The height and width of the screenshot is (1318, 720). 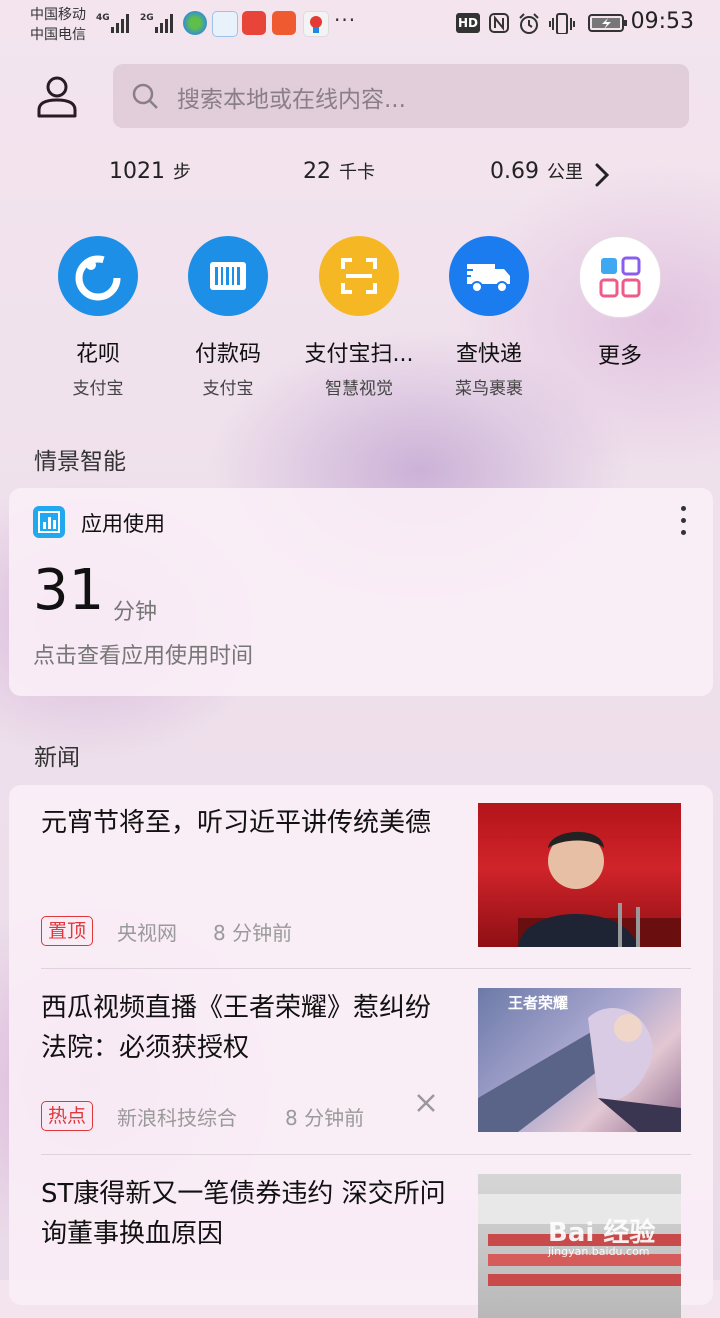 What do you see at coordinates (80, 462) in the screenshot?
I see `smart-section-title: 情景智能` at bounding box center [80, 462].